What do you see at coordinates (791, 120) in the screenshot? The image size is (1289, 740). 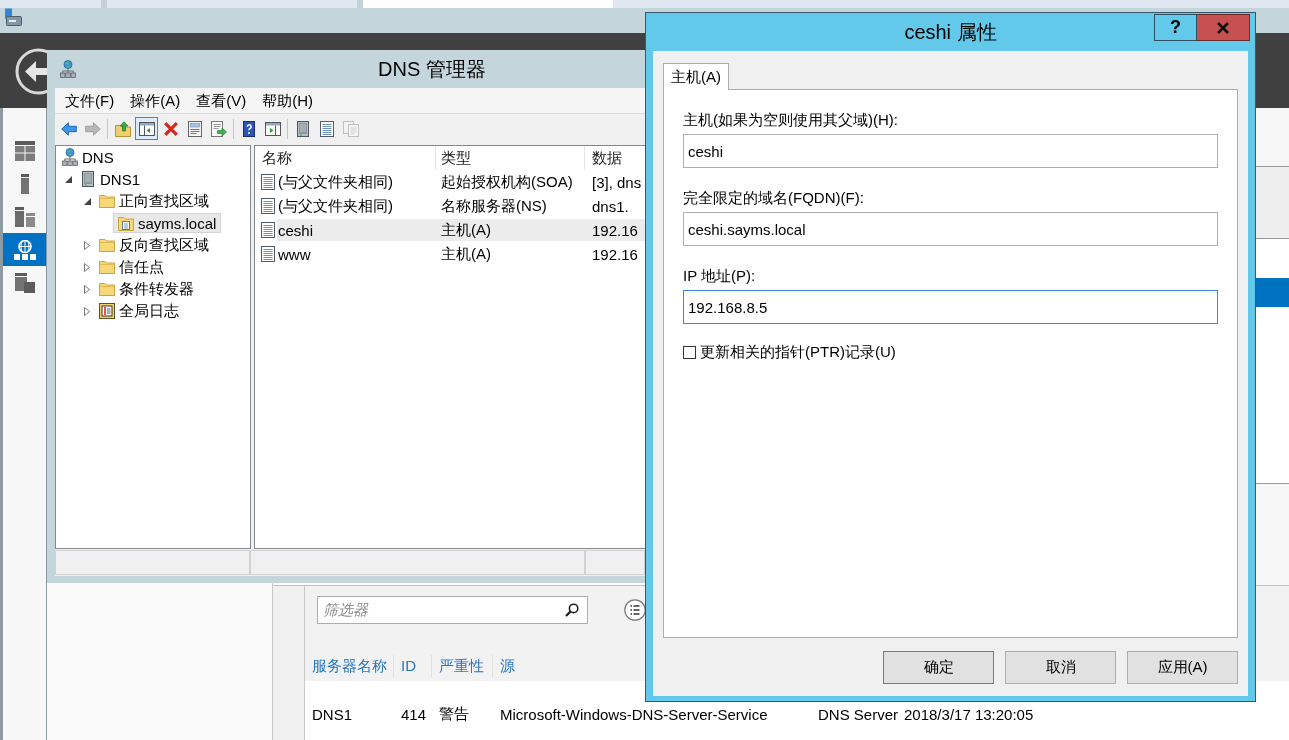 I see `field-label: 主机(如果为空则使用其父域)(H):` at bounding box center [791, 120].